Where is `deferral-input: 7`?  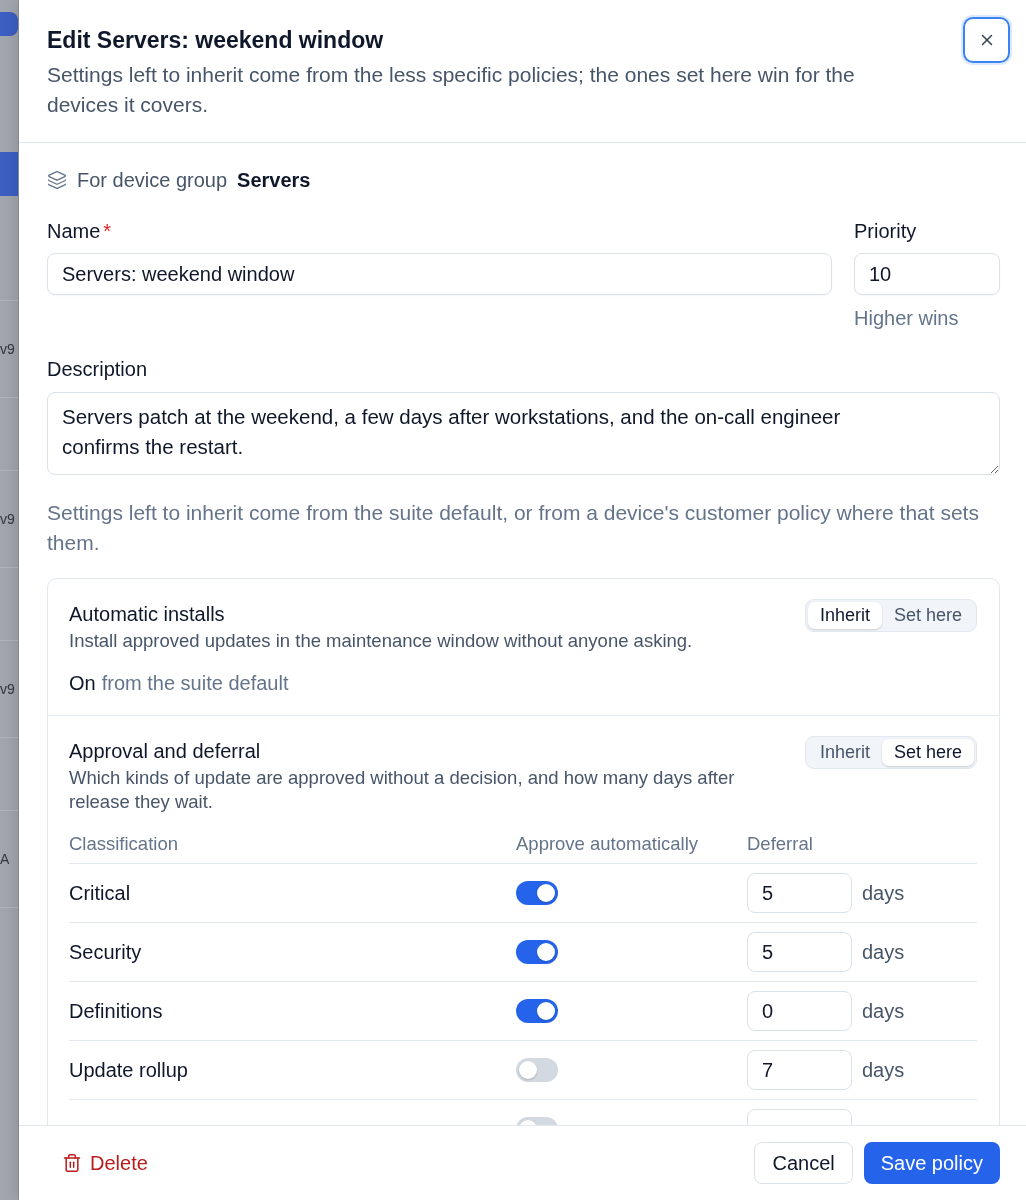
deferral-input: 7 is located at coordinates (799, 1070).